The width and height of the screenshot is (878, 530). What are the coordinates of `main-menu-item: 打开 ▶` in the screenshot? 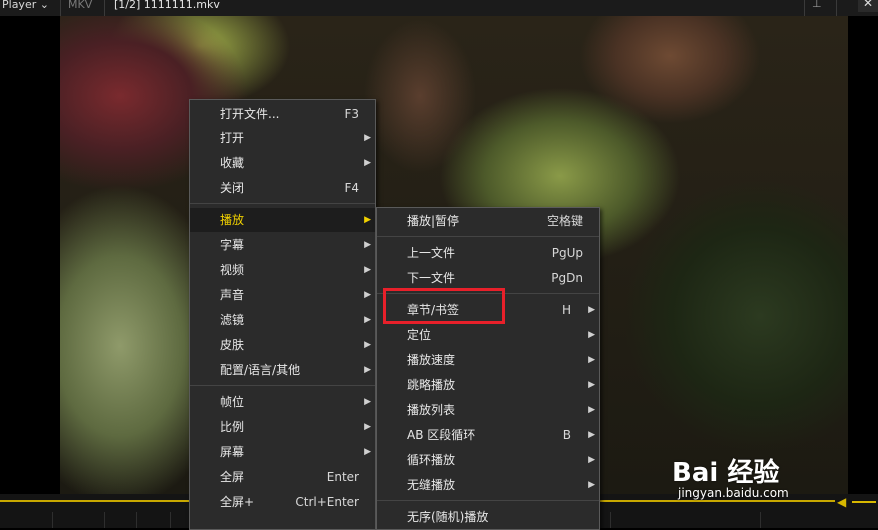 It's located at (282, 138).